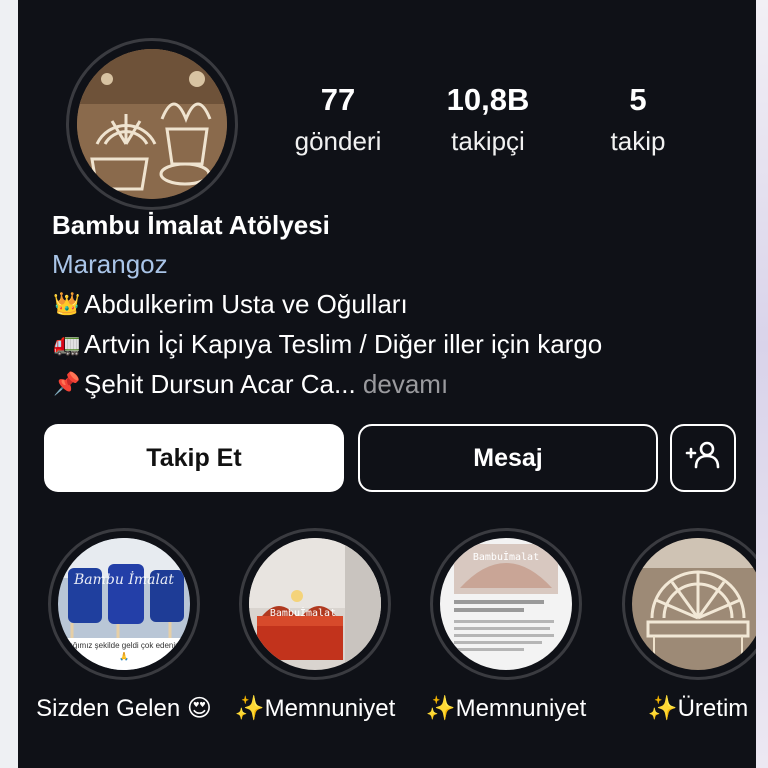 The image size is (768, 768). I want to click on stat-following: 5 takip, so click(638, 121).